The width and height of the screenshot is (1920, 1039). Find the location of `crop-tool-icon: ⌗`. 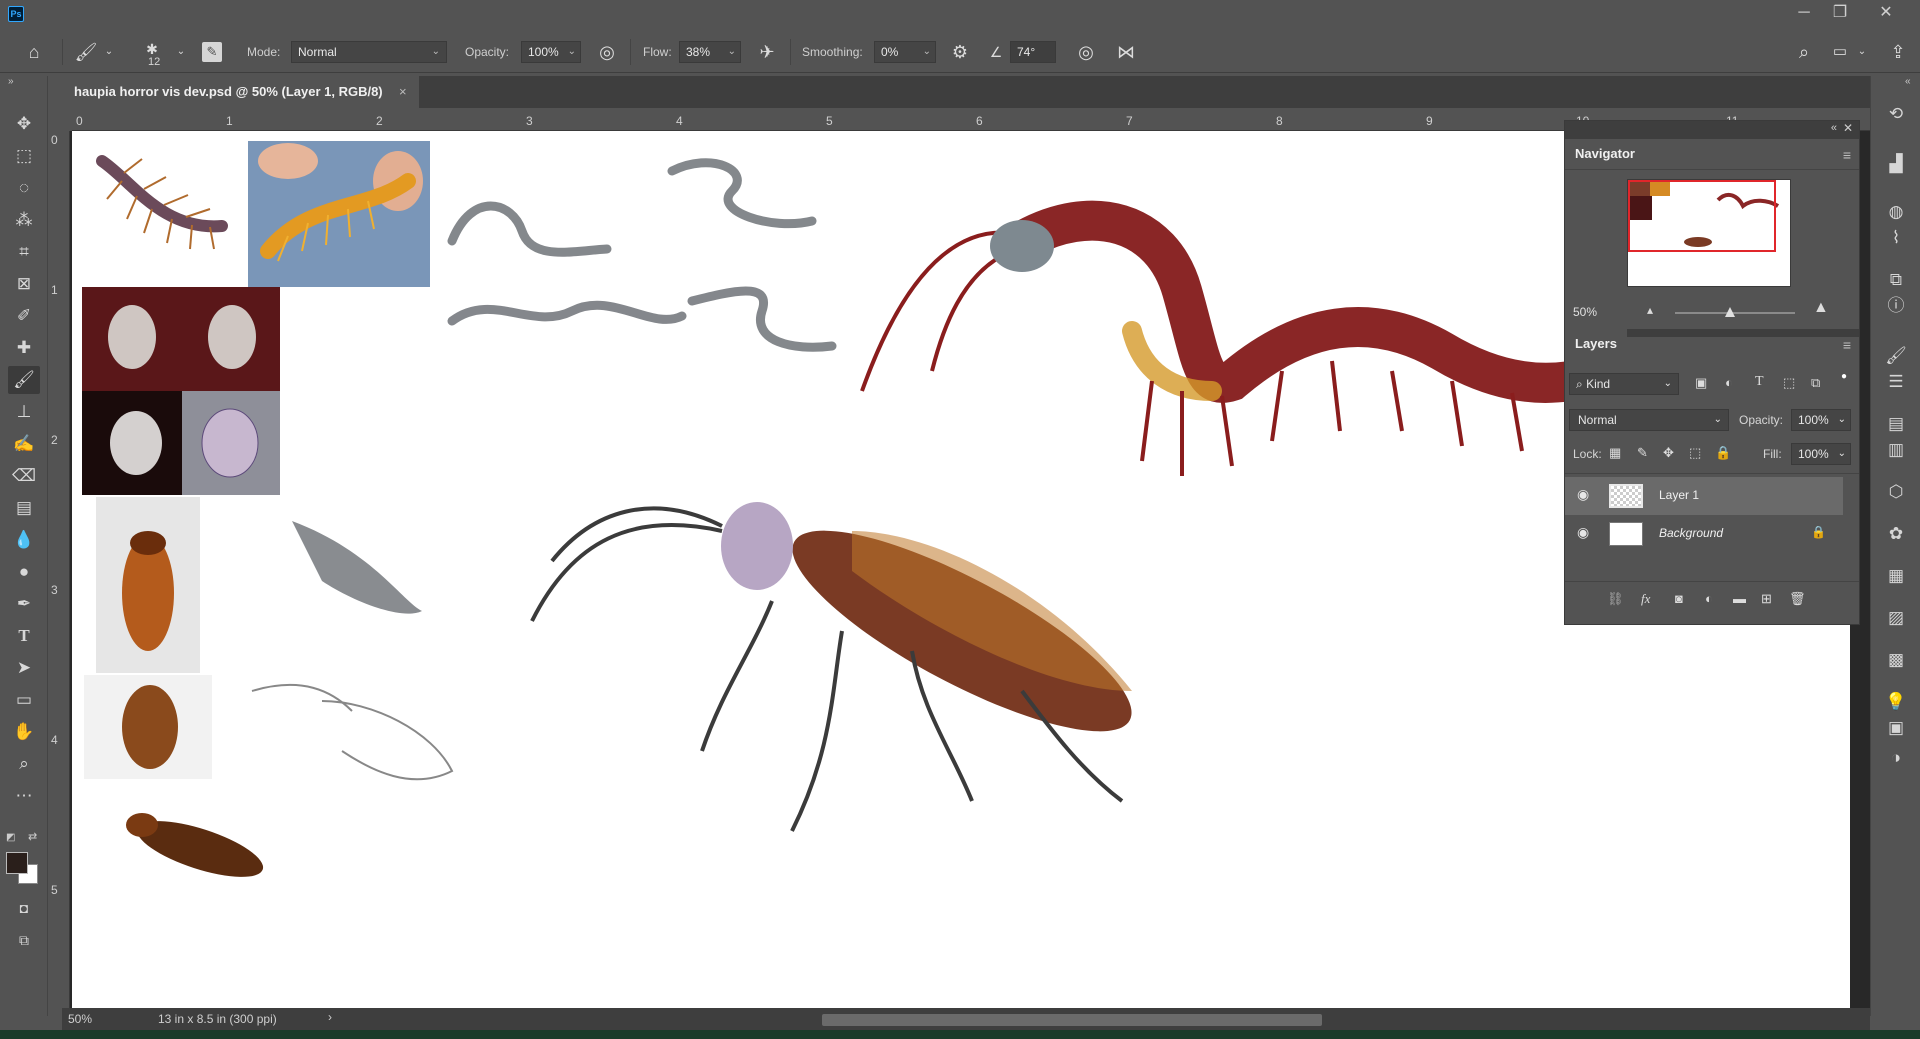

crop-tool-icon: ⌗ is located at coordinates (24, 252).